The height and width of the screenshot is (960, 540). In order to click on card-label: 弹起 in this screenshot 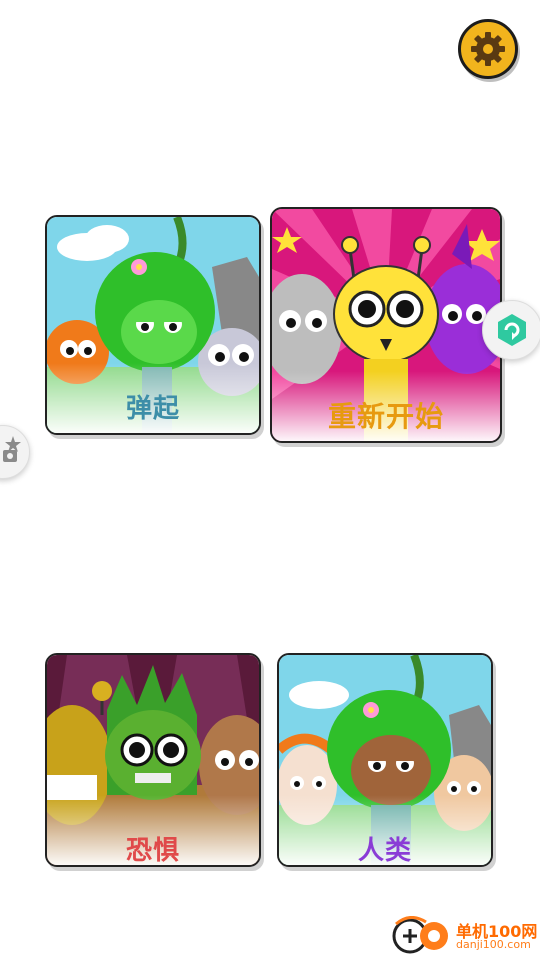, I will do `click(152, 409)`.